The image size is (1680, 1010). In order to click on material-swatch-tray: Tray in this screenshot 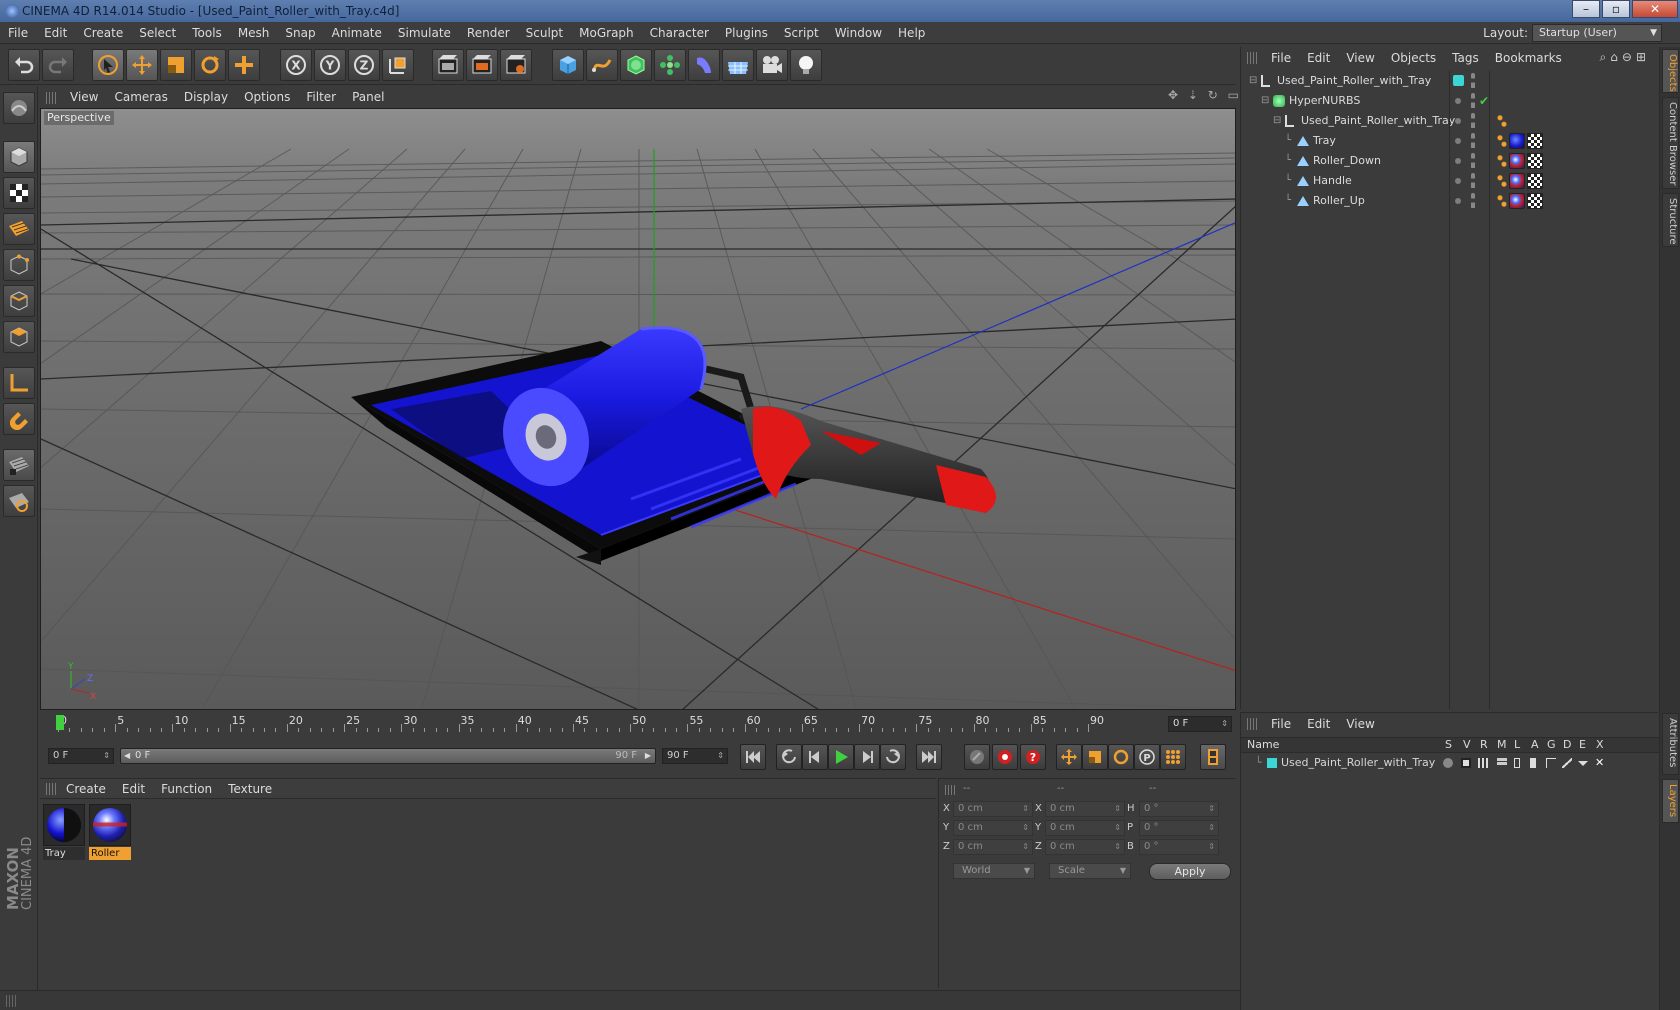, I will do `click(64, 832)`.